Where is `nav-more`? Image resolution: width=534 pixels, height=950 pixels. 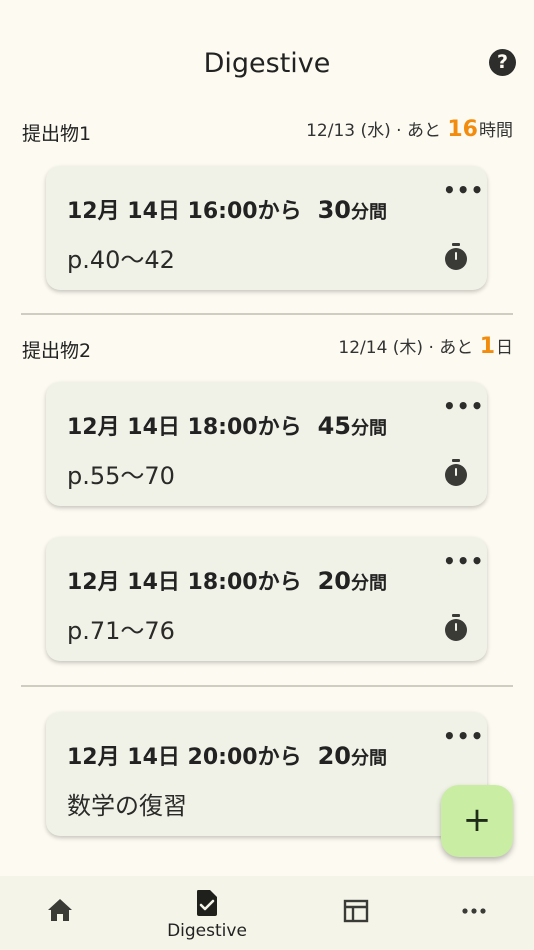 nav-more is located at coordinates (474, 913).